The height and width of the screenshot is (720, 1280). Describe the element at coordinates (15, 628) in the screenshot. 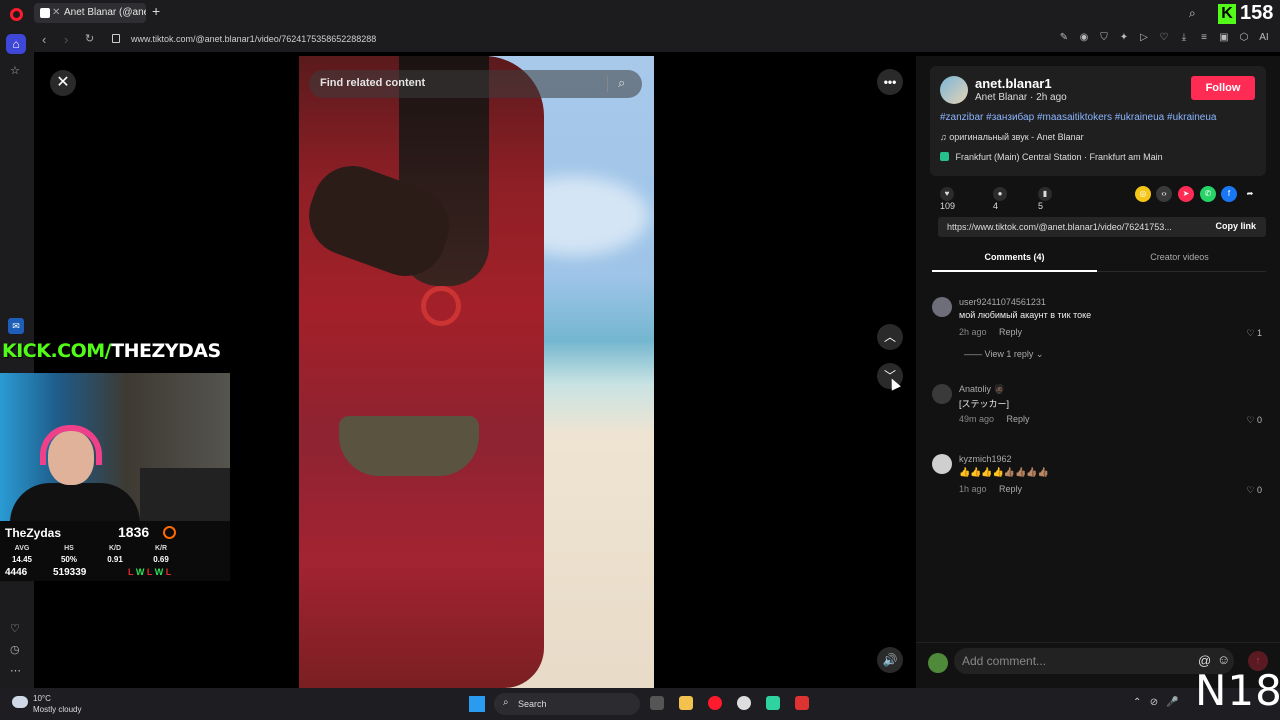

I see `favorites-heart-icon: ♡` at that location.